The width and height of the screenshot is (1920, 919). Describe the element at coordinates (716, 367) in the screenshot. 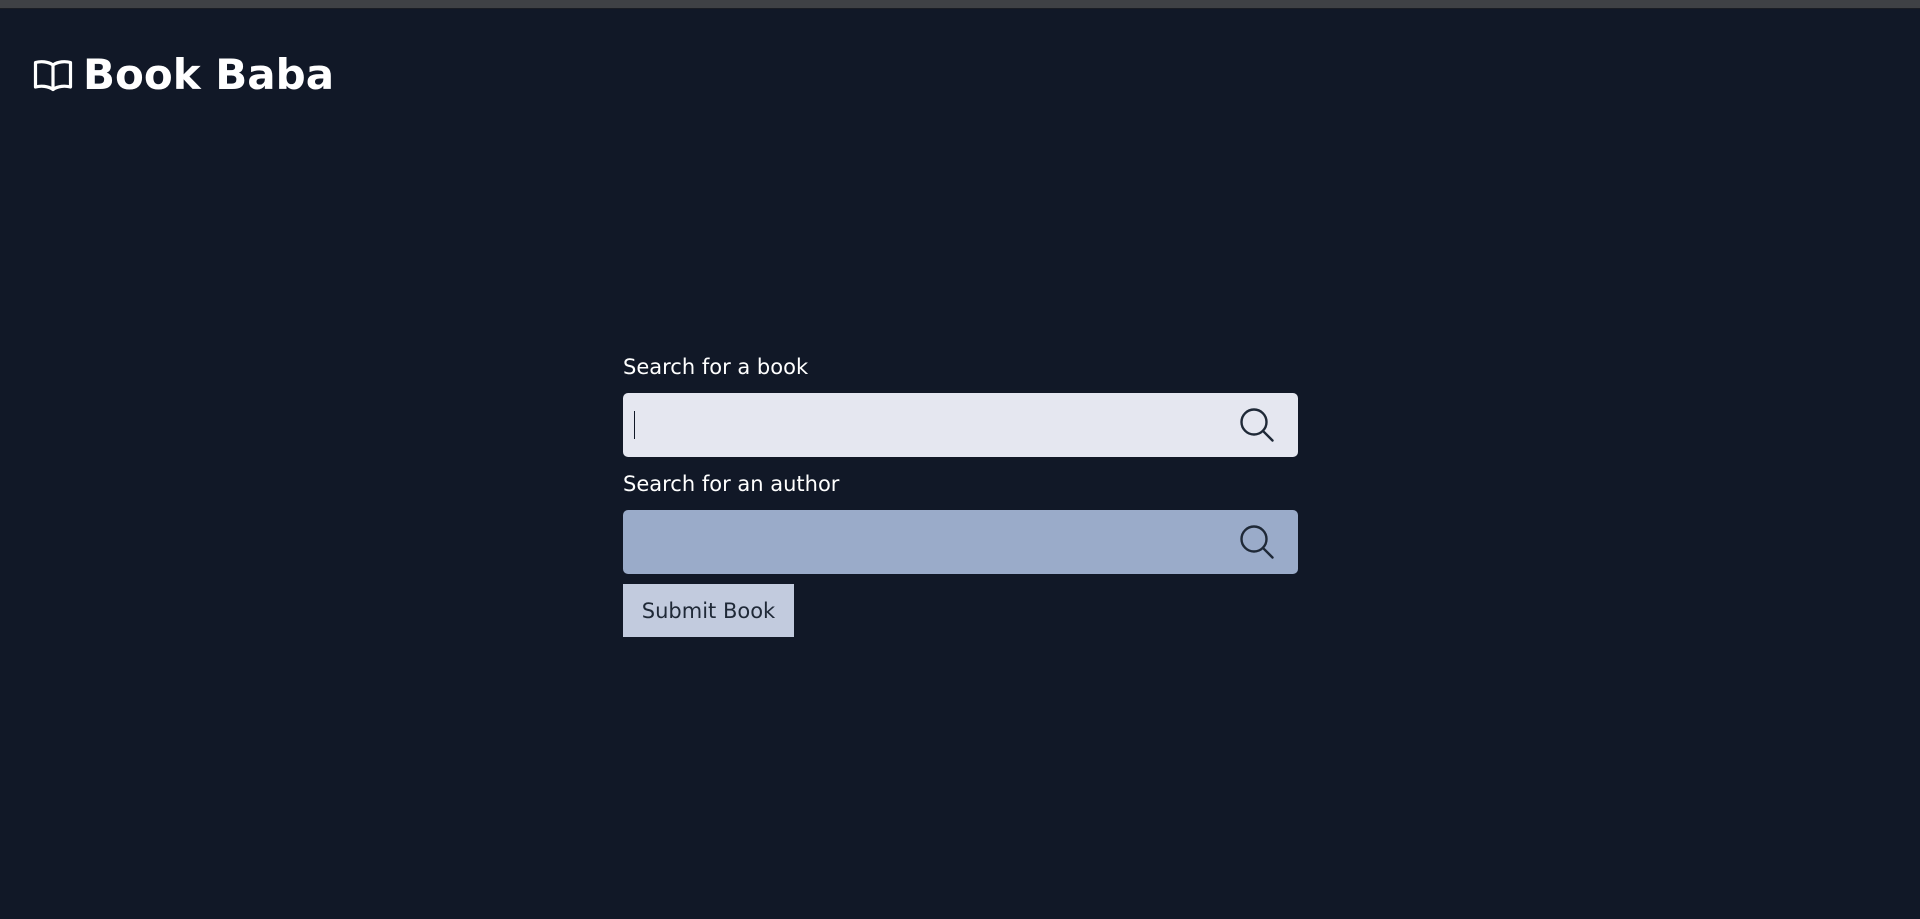

I see `book-search-label: Search for a book` at that location.